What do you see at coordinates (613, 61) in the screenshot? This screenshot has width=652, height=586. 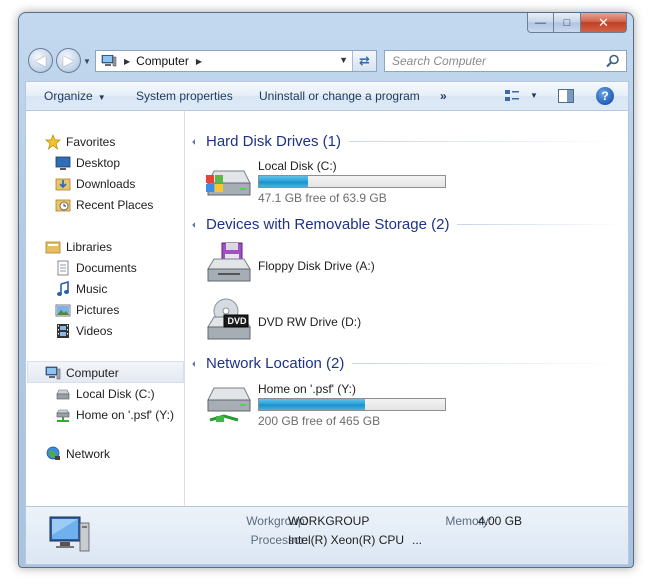 I see `search-icon` at bounding box center [613, 61].